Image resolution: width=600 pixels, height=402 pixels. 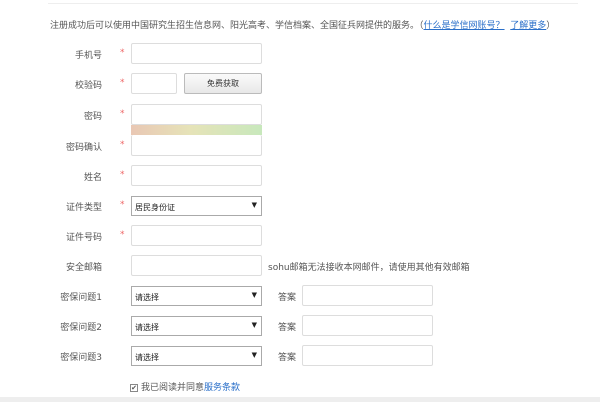 I want to click on email-label: 安全邮箱, so click(x=83, y=268).